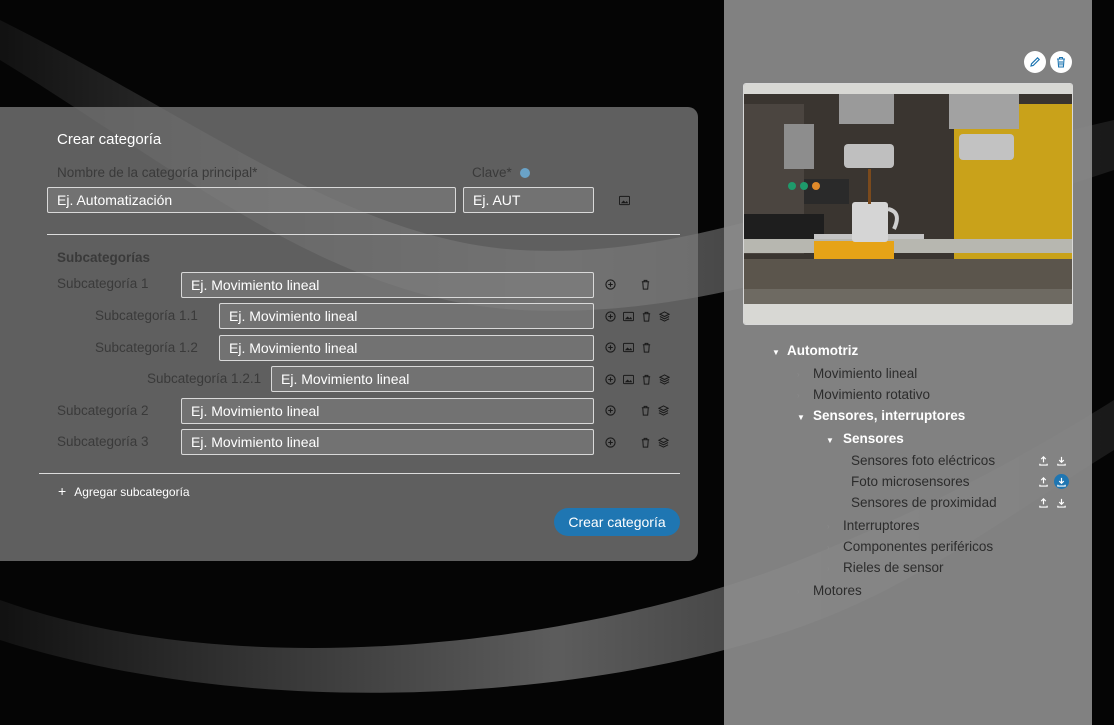 This screenshot has height=725, width=1114. I want to click on subcategory-label: Subcategoría 1.2.1, so click(204, 378).